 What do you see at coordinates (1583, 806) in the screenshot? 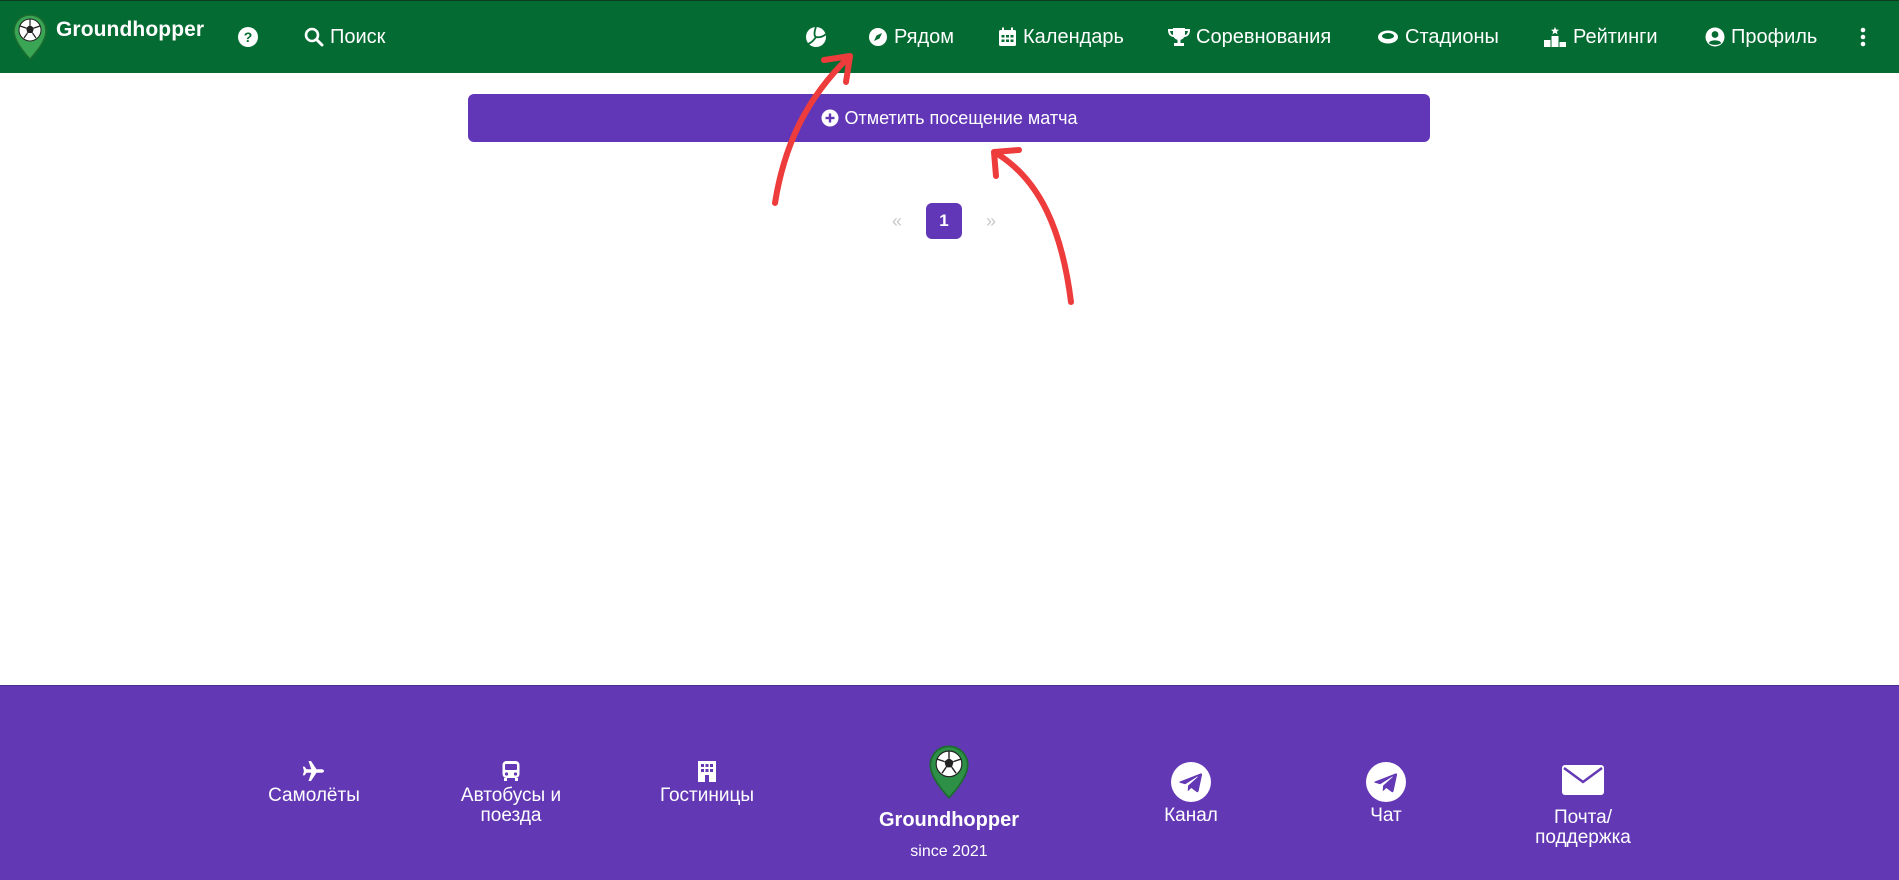
I see `footer-mail-link: Почта/ поддержка` at bounding box center [1583, 806].